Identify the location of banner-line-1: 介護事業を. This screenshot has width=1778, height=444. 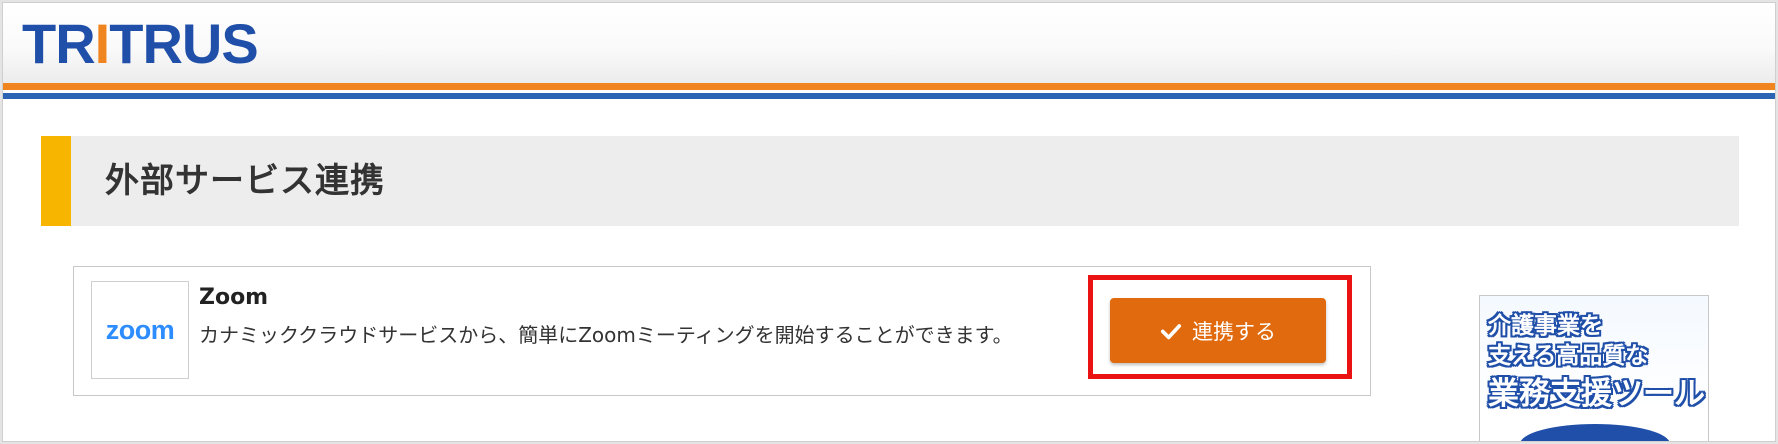
(1545, 326).